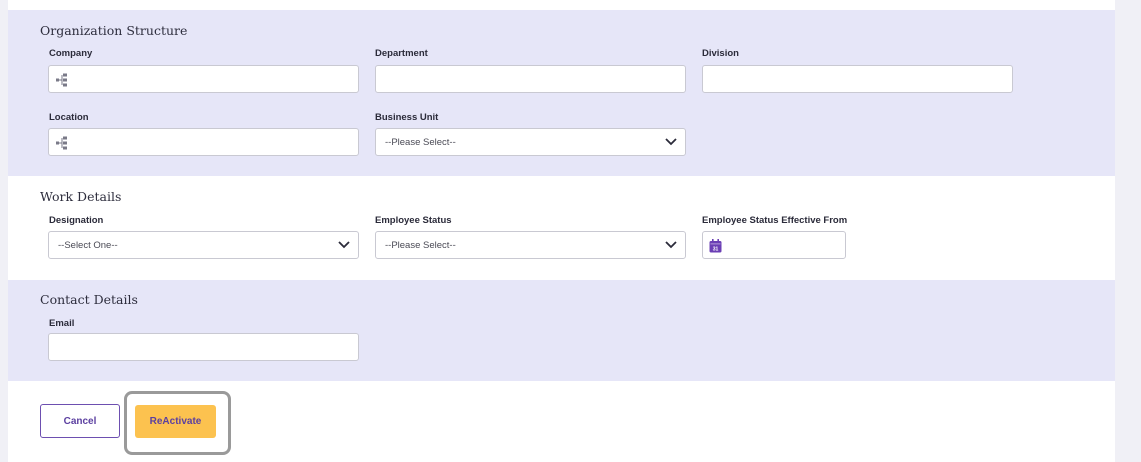 This screenshot has width=1141, height=462. Describe the element at coordinates (114, 30) in the screenshot. I see `organization-section-title: Organization Structure` at that location.